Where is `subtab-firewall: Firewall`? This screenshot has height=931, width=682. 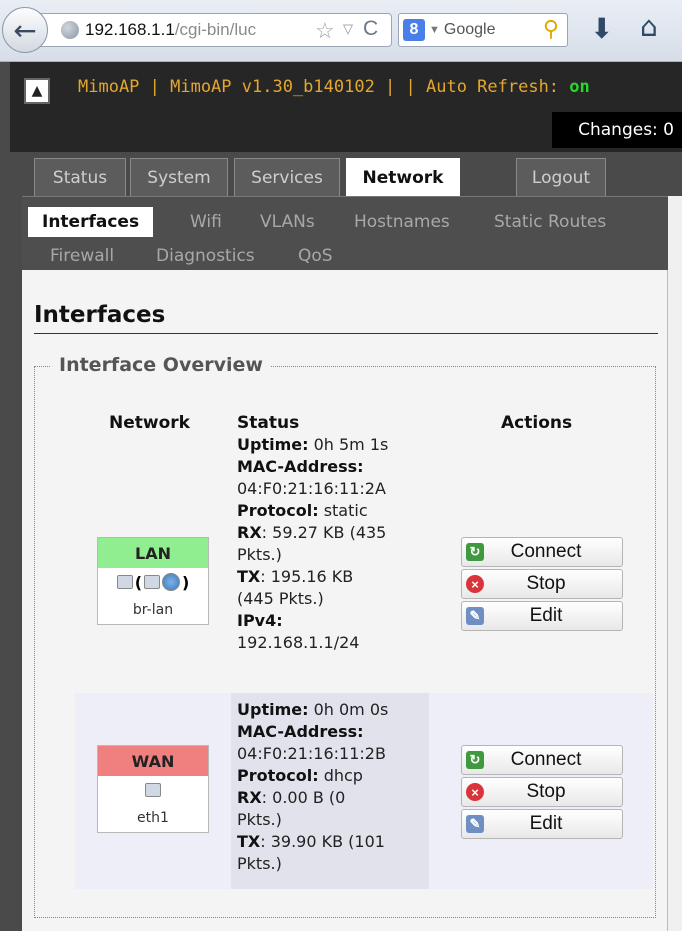
subtab-firewall: Firewall is located at coordinates (82, 256).